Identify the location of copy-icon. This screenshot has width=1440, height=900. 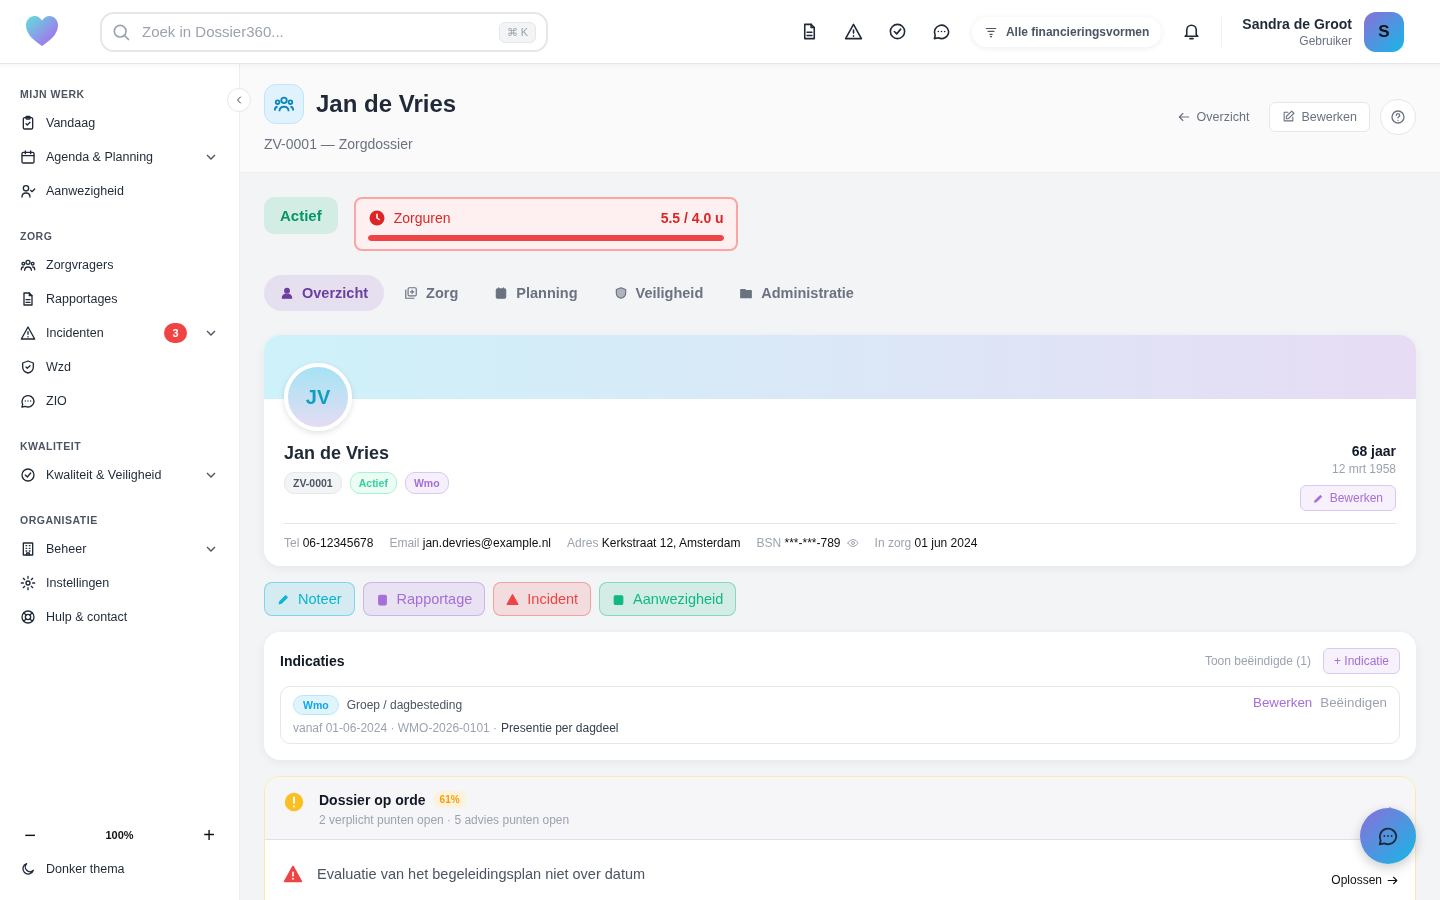
(411, 293).